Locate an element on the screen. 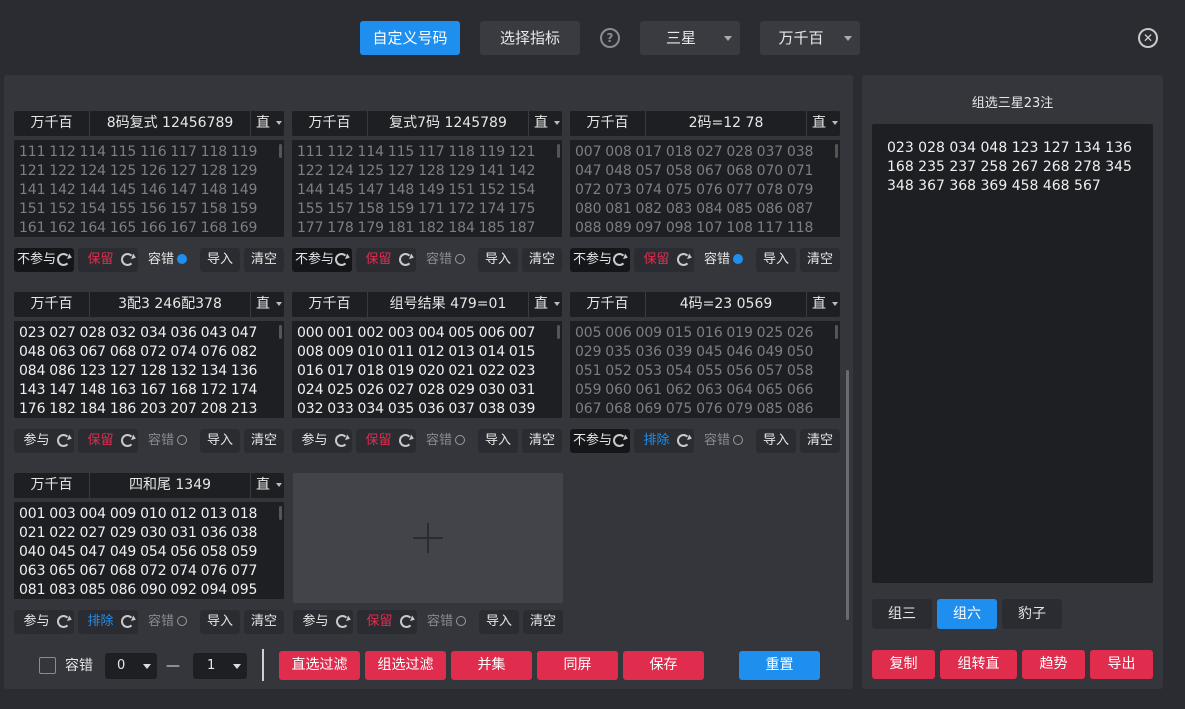 Image resolution: width=1185 pixels, height=709 pixels. card-title: 3配3 246配378 is located at coordinates (170, 304).